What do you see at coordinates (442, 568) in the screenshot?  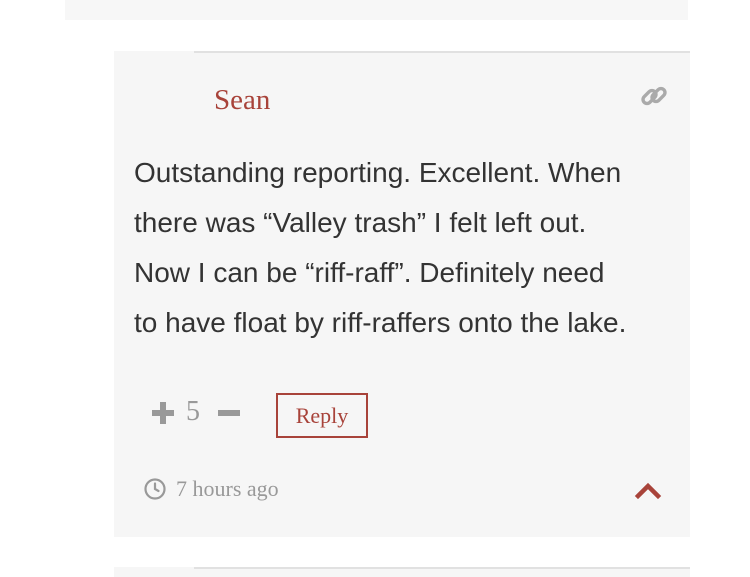 I see `next-comment-divider` at bounding box center [442, 568].